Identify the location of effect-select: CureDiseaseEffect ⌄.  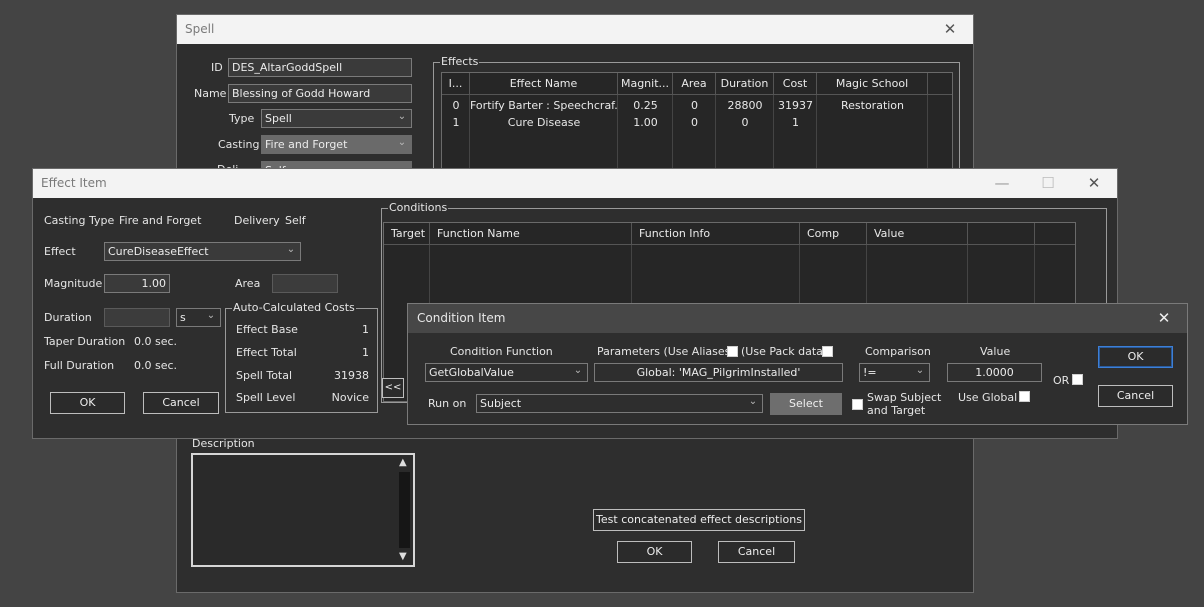
(202, 251).